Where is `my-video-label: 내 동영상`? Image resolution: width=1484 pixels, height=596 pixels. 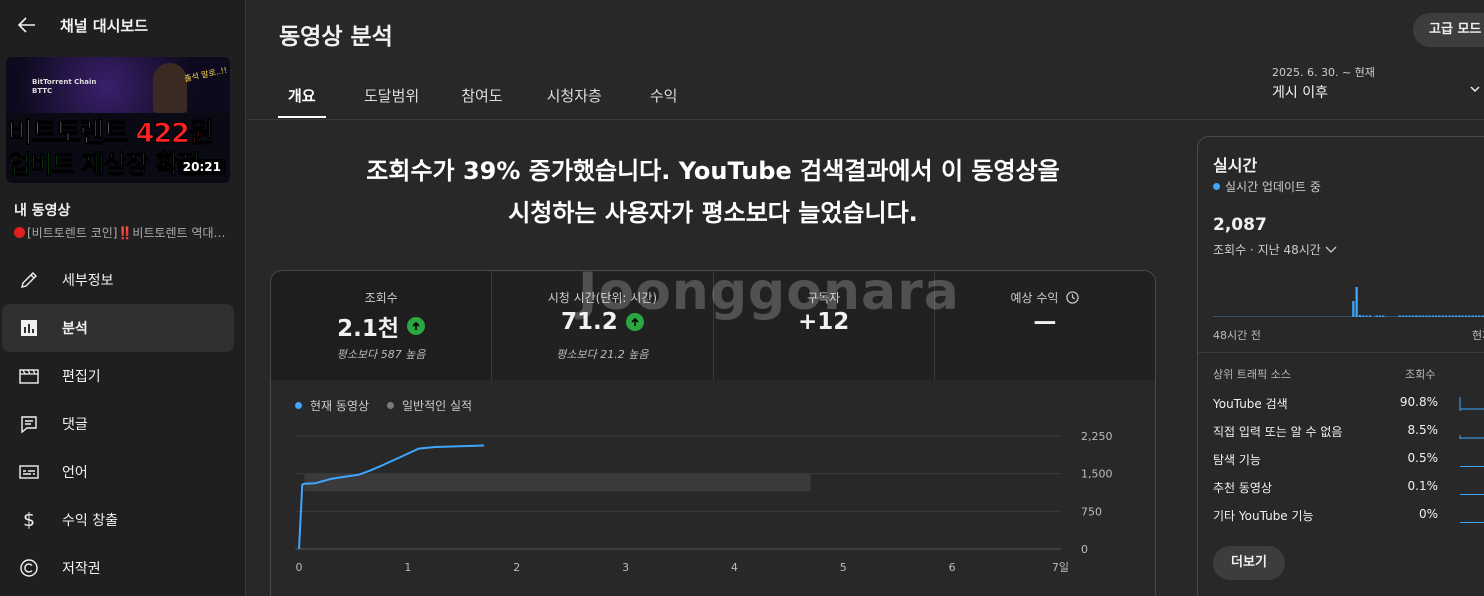 my-video-label: 내 동영상 is located at coordinates (42, 211).